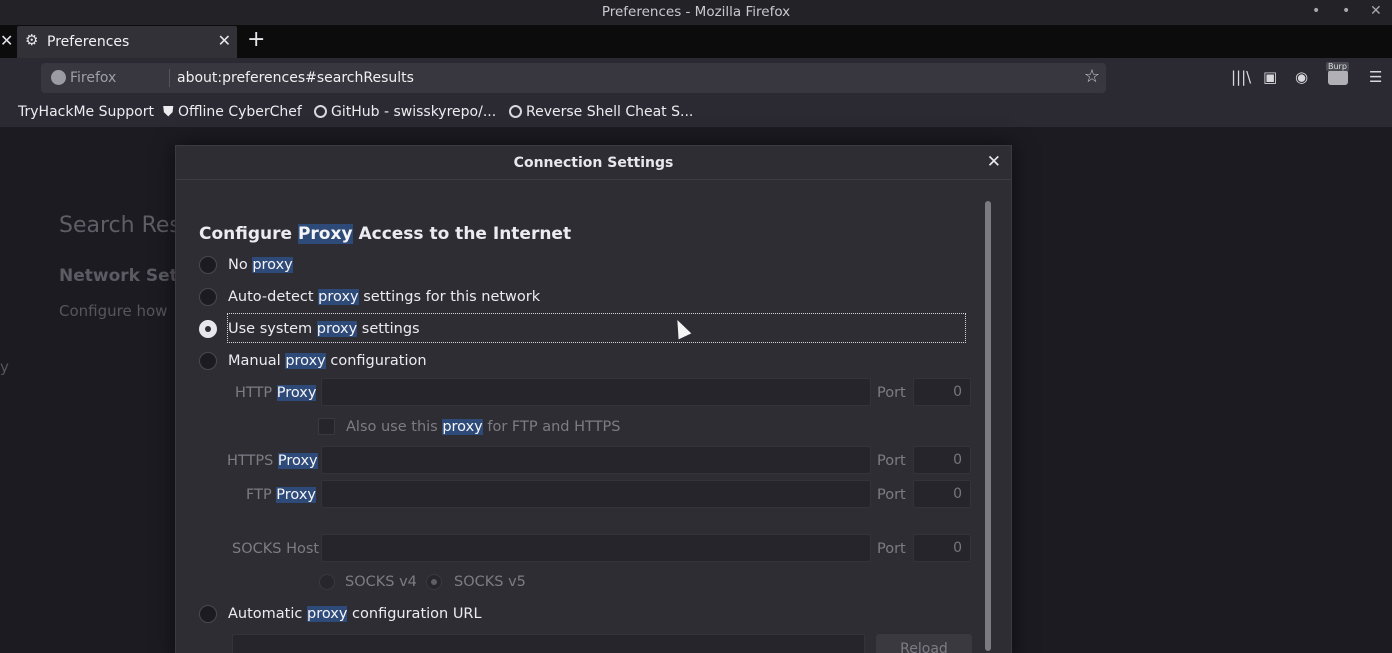  I want to click on account-icon: ◉, so click(1301, 77).